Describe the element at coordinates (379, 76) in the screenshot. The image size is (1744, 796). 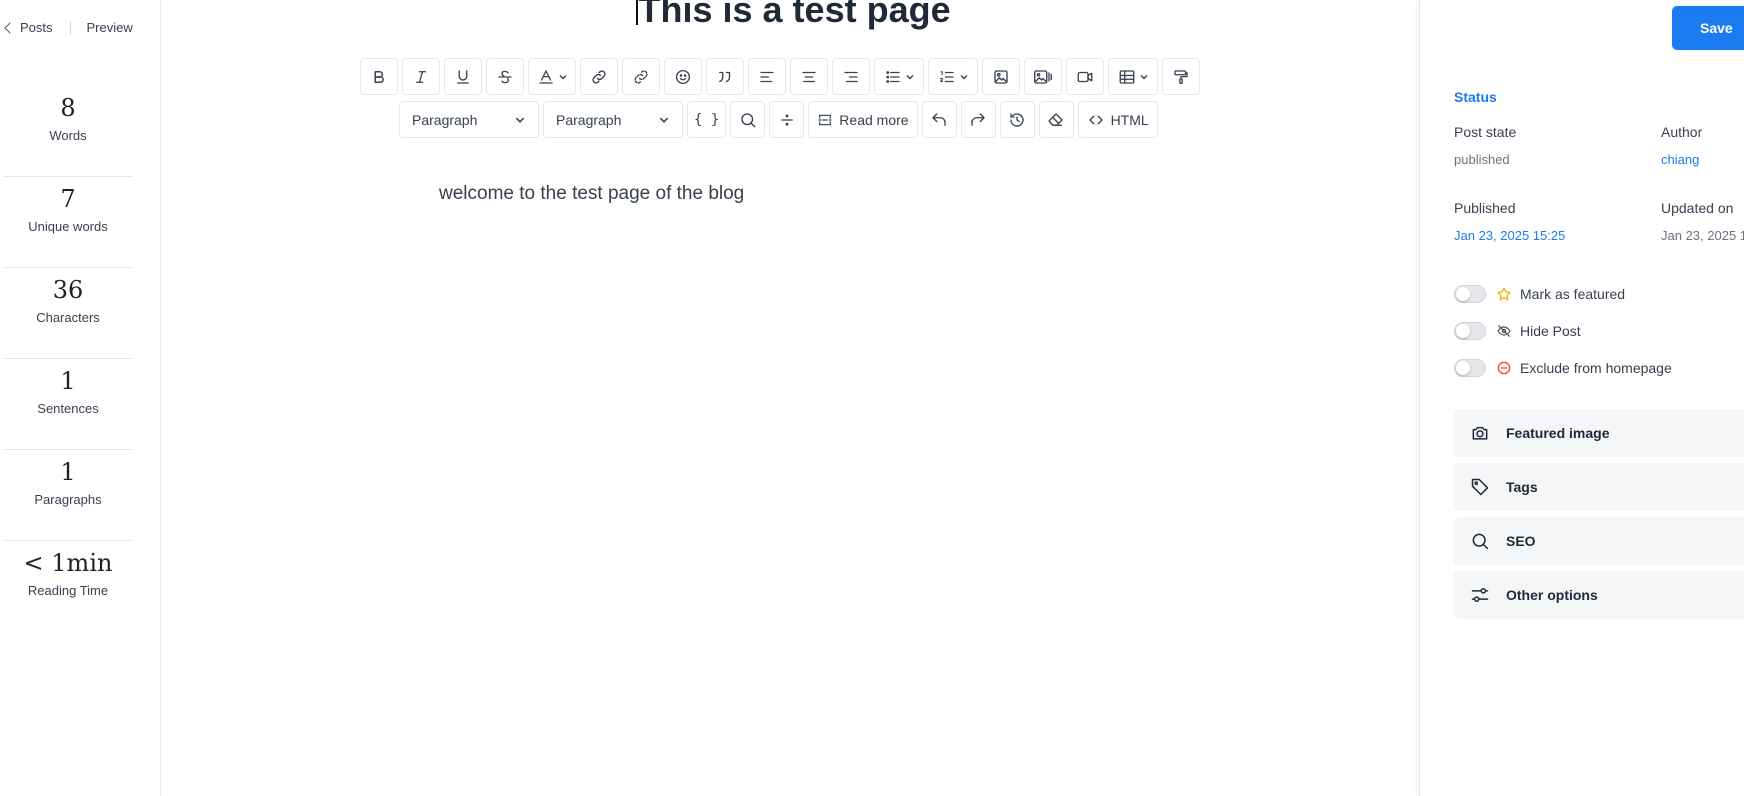
I see `bold-button` at that location.